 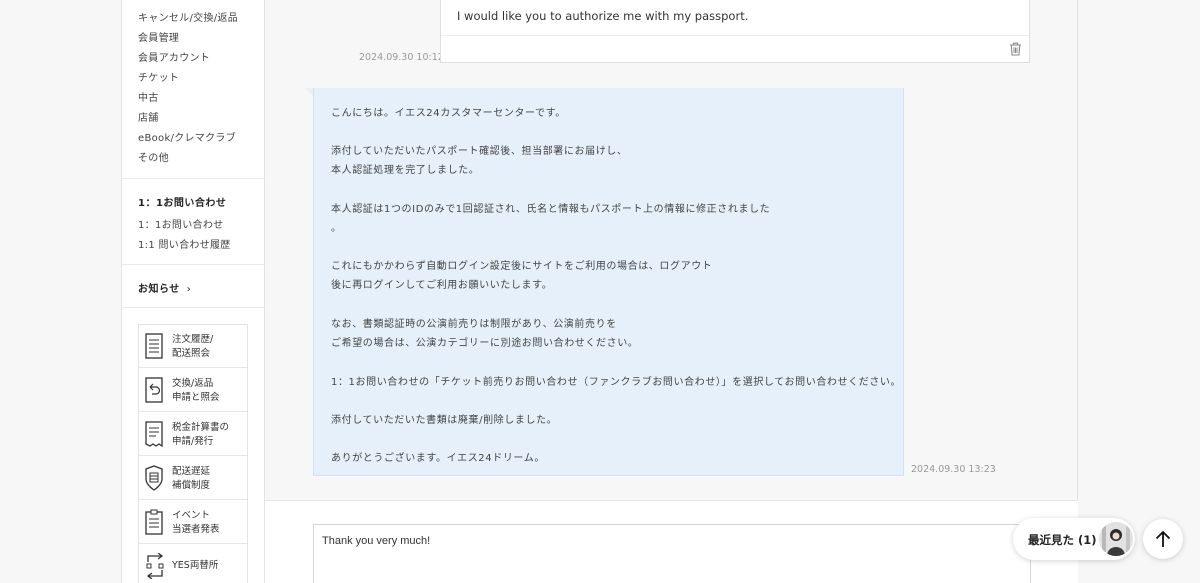 What do you see at coordinates (401, 57) in the screenshot?
I see `question-timestamp: 2024.09.30 10:12` at bounding box center [401, 57].